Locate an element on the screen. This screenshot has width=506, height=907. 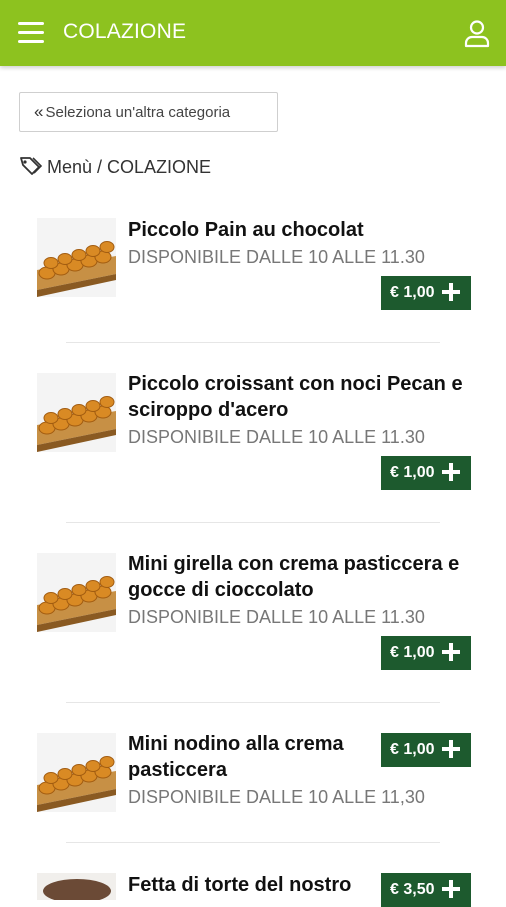
tag-icon is located at coordinates (31, 166).